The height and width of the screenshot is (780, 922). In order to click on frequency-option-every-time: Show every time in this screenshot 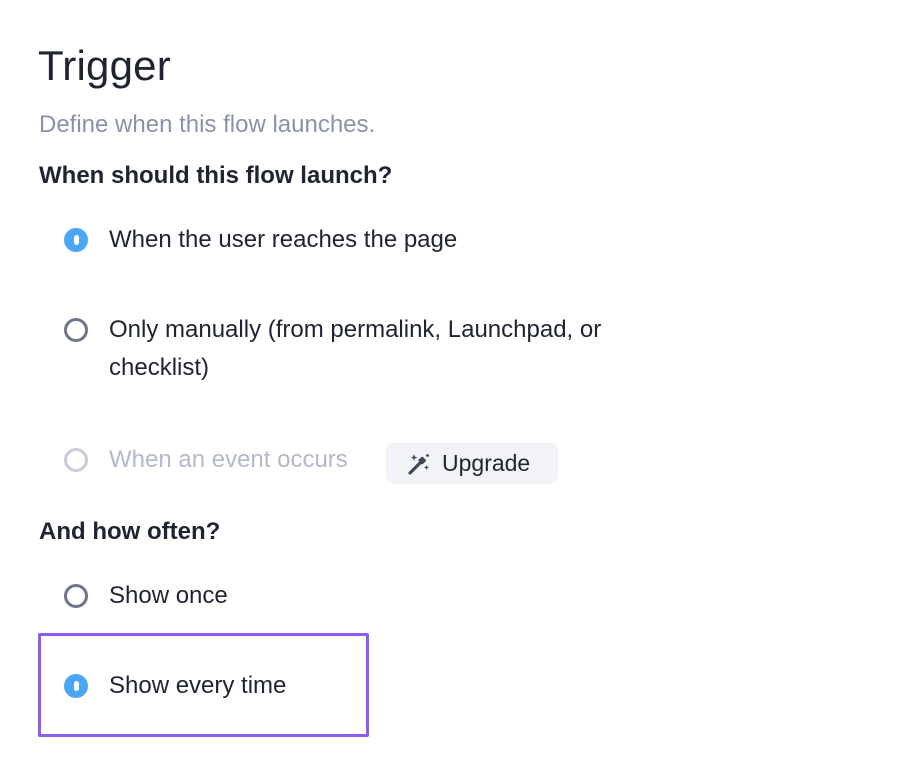, I will do `click(175, 688)`.